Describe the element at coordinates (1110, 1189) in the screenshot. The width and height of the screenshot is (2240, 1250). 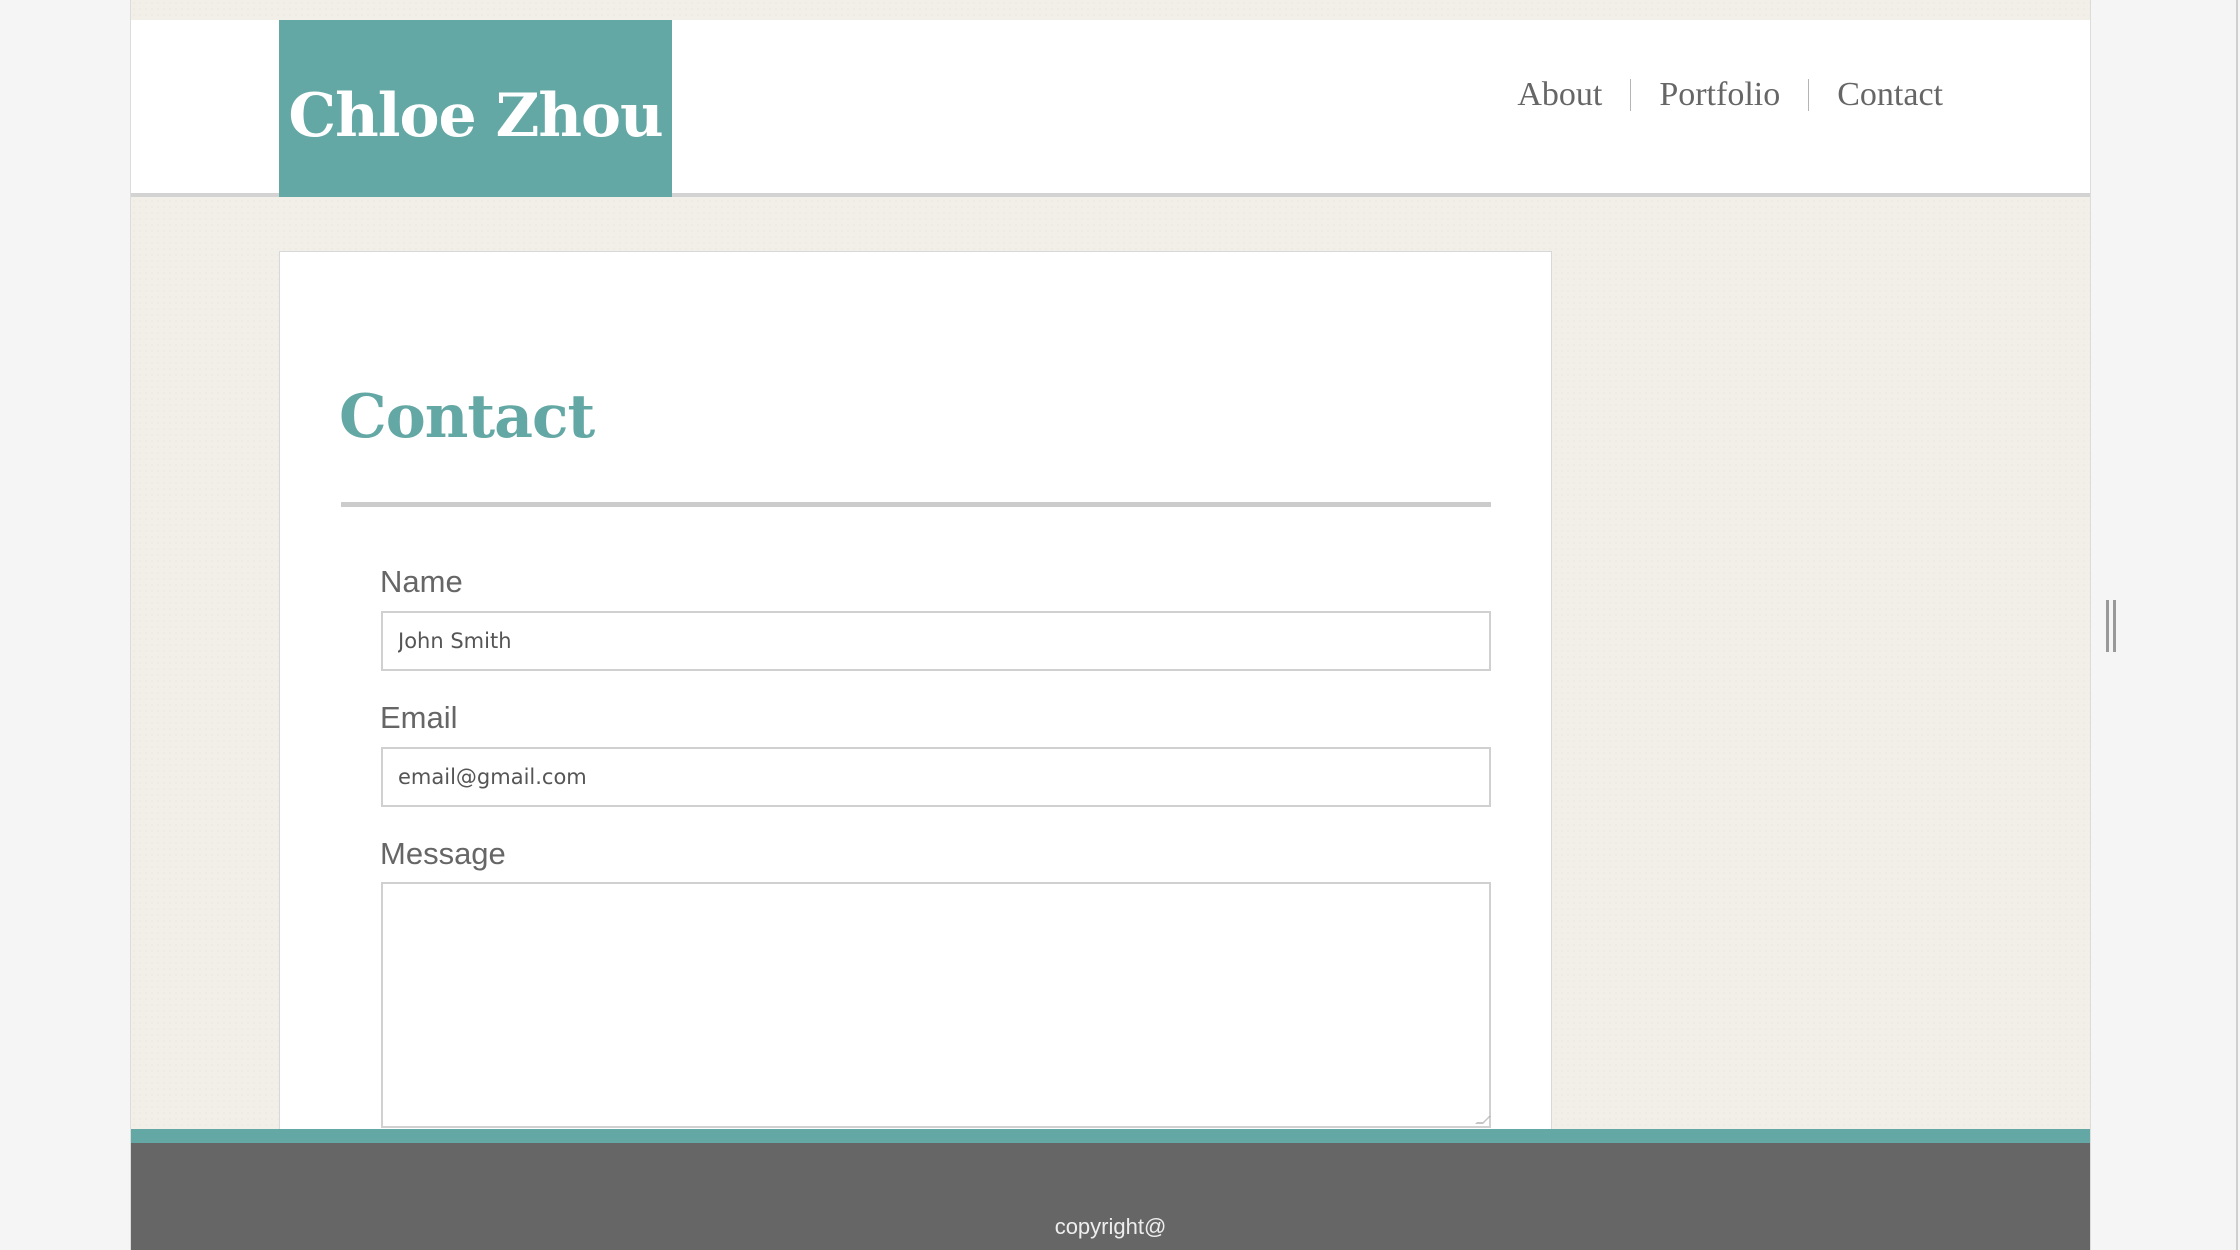
I see `site-footer: copyright@` at that location.